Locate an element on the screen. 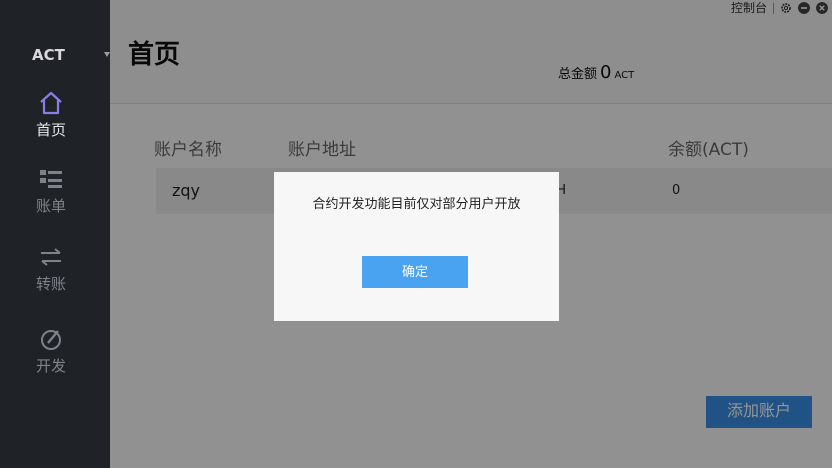 The image size is (832, 468). sidebar-item-home: 首页 is located at coordinates (55, 121).